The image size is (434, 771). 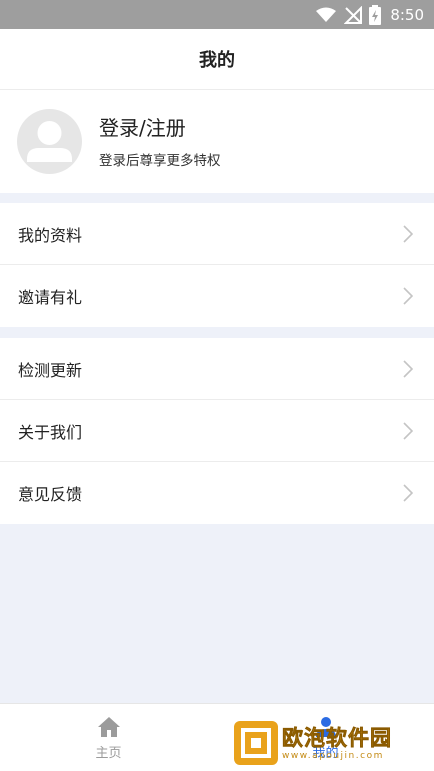 I want to click on battery-charging-icon, so click(x=375, y=14).